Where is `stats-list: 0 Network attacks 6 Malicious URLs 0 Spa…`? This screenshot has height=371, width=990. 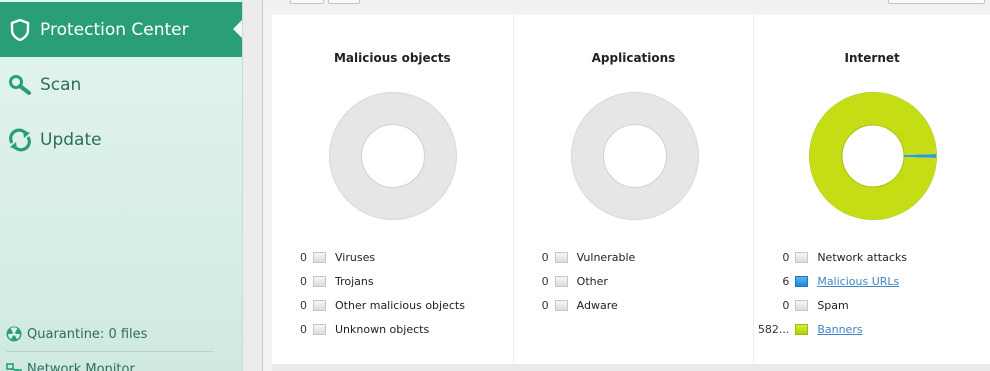
stats-list: 0 Network attacks 6 Malicious URLs 0 Spa… is located at coordinates (833, 293).